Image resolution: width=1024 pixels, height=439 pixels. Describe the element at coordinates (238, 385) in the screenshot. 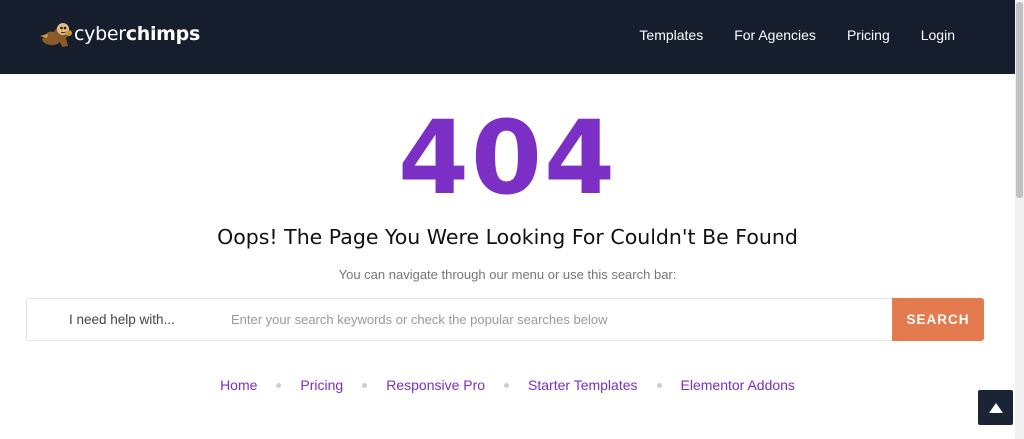

I see `link-home: Home` at that location.